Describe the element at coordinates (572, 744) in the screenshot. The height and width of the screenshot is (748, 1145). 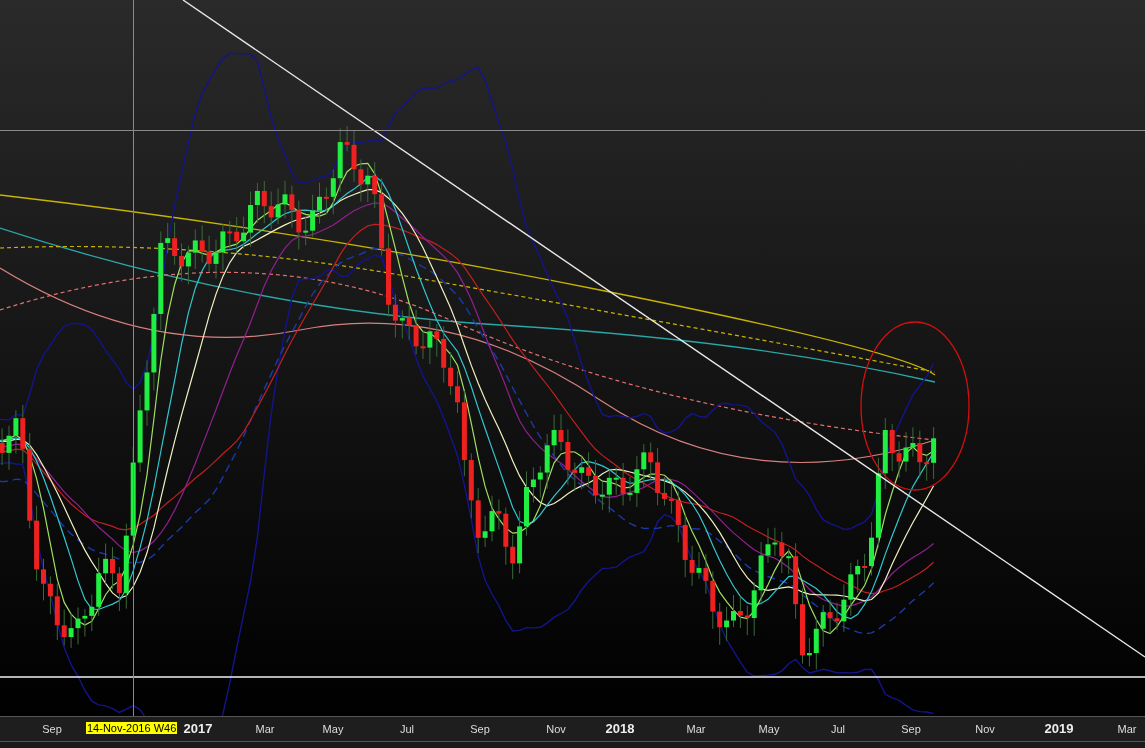
I see `scrollbar-track` at that location.